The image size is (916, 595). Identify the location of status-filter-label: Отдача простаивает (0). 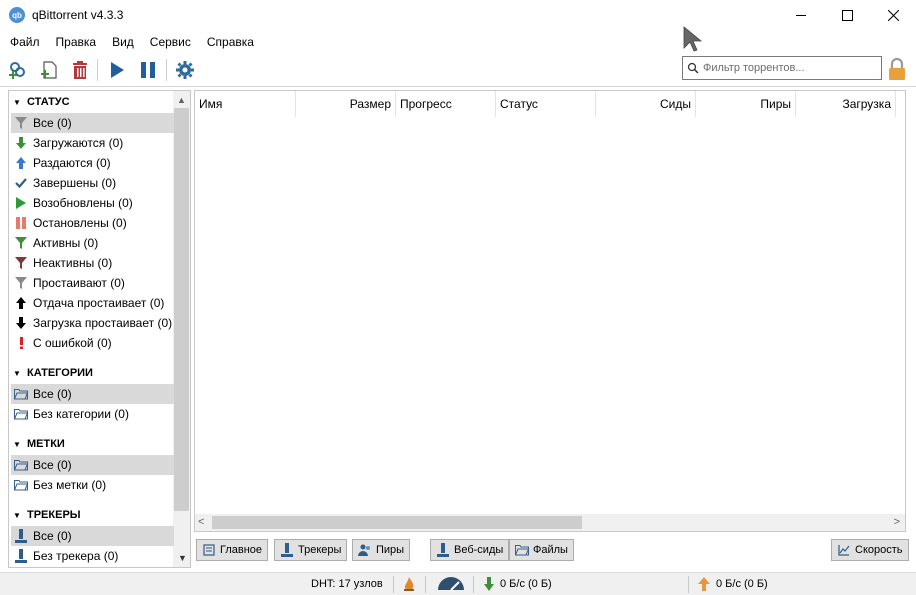
(99, 303).